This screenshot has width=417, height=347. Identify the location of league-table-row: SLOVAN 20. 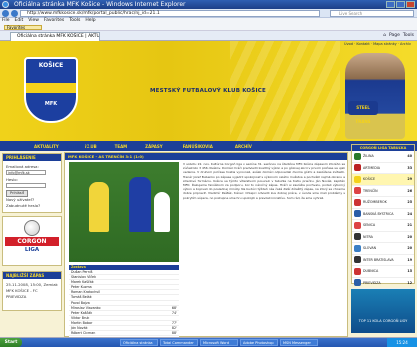
(383, 249).